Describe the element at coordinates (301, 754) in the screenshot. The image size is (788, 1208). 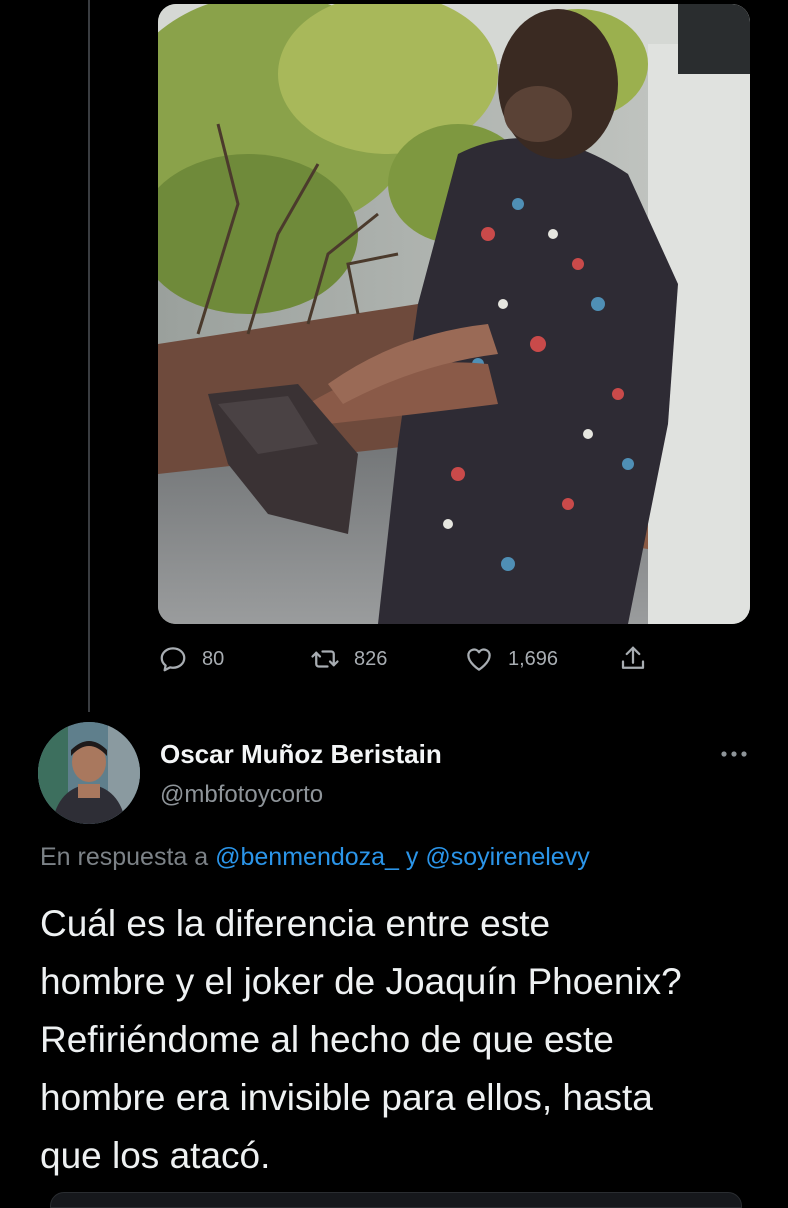
I see `author-display-name: Oscar Muñoz Beristain` at that location.